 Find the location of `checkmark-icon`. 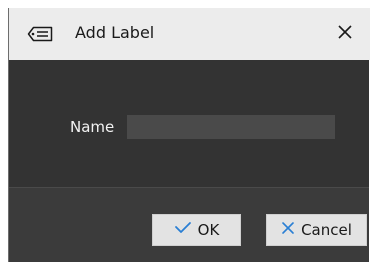

checkmark-icon is located at coordinates (186, 230).